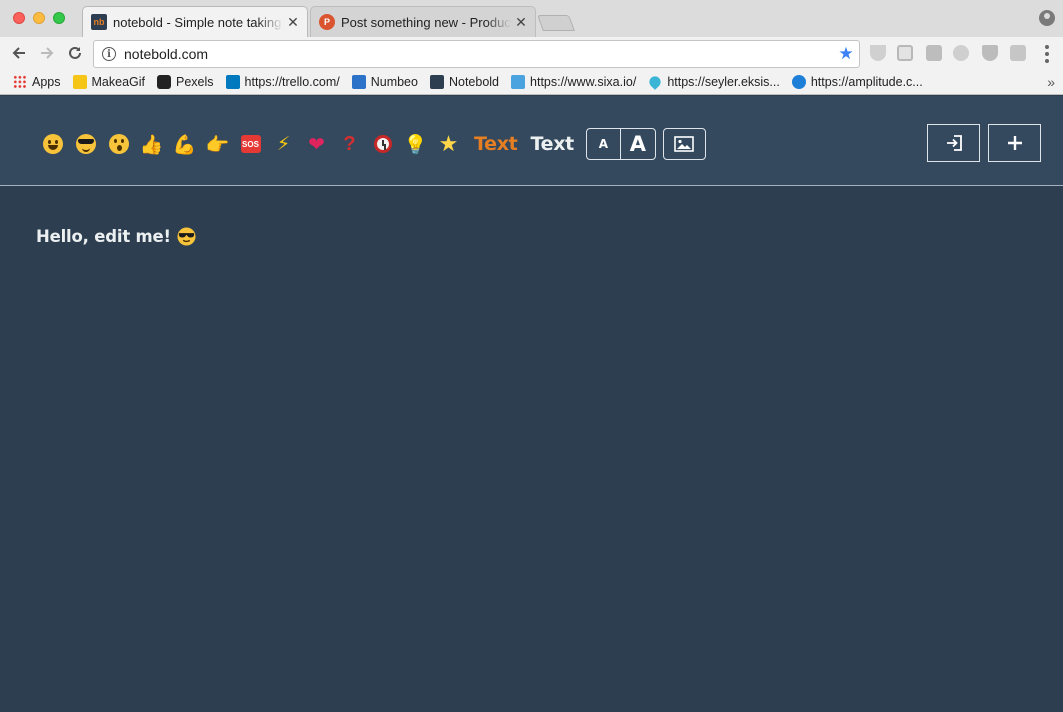  I want to click on address-bar: i notebold.com ★, so click(476, 54).